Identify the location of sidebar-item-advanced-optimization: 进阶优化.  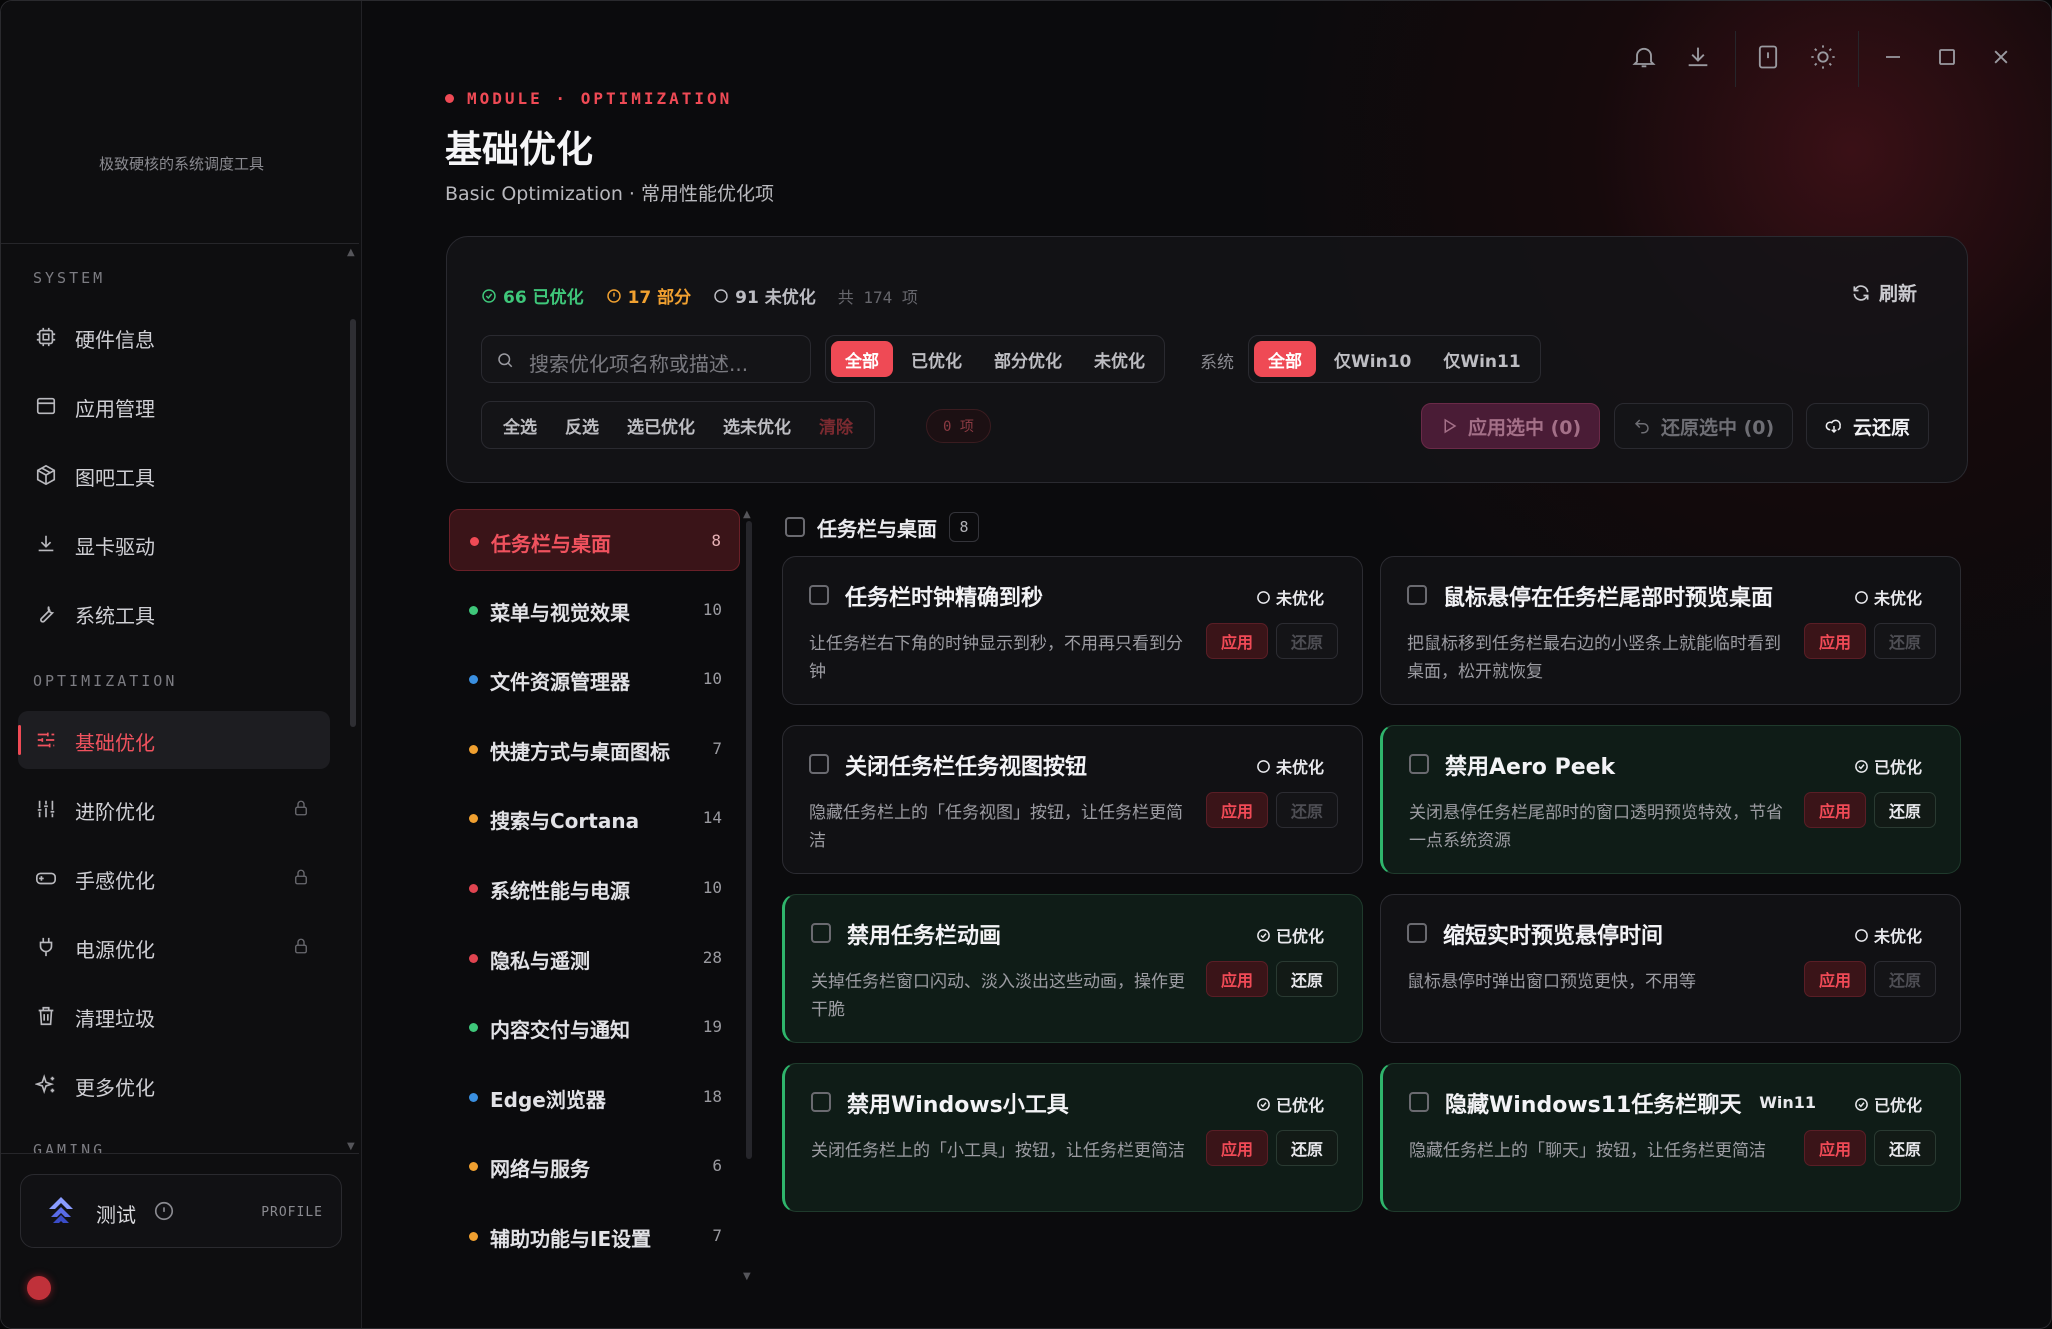
(174, 809).